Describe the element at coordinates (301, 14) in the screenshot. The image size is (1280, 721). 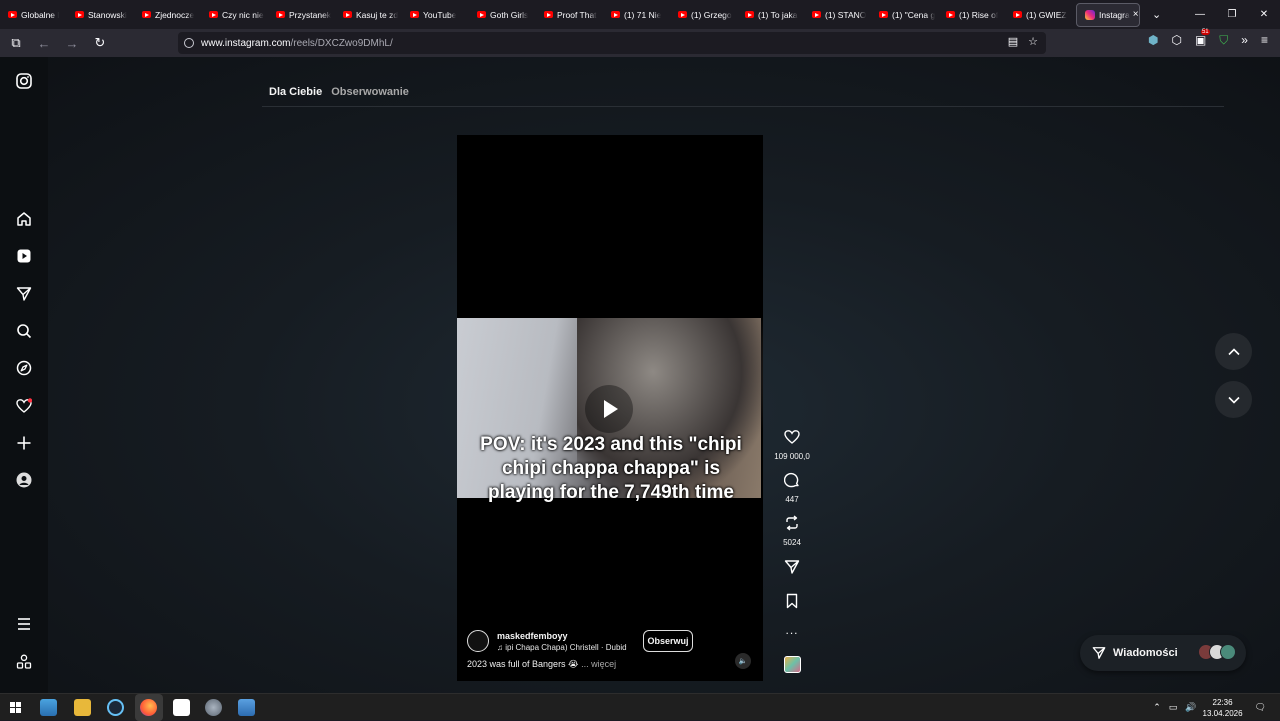
I see `browser-tab: Przystanek` at that location.